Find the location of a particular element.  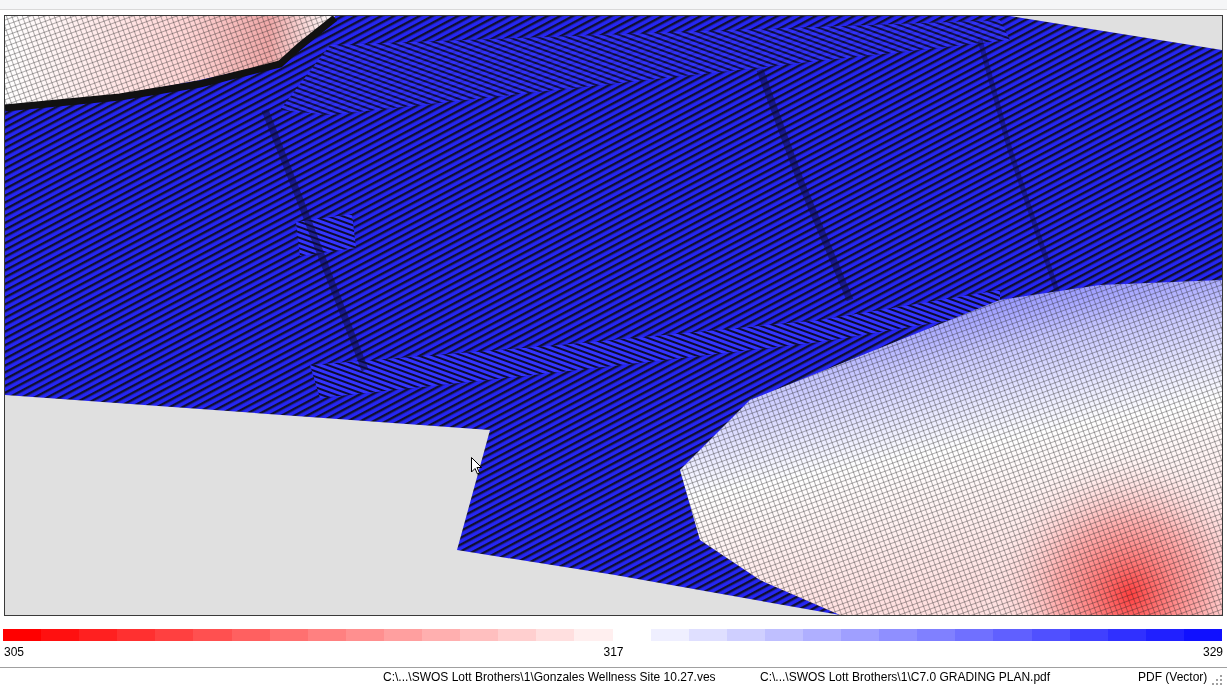

cursor-icon is located at coordinates (476, 466).